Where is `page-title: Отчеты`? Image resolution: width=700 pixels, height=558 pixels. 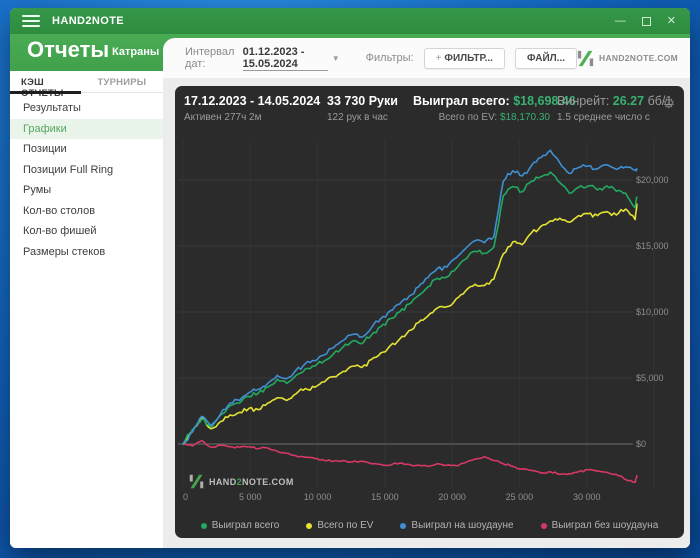
page-title: Отчеты is located at coordinates (68, 49).